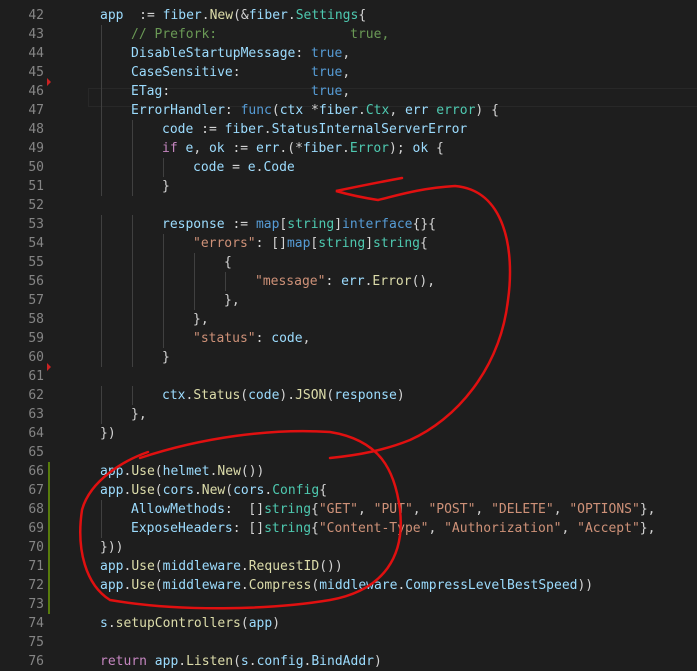  I want to click on annotation-arrow-loop, so click(420, 318).